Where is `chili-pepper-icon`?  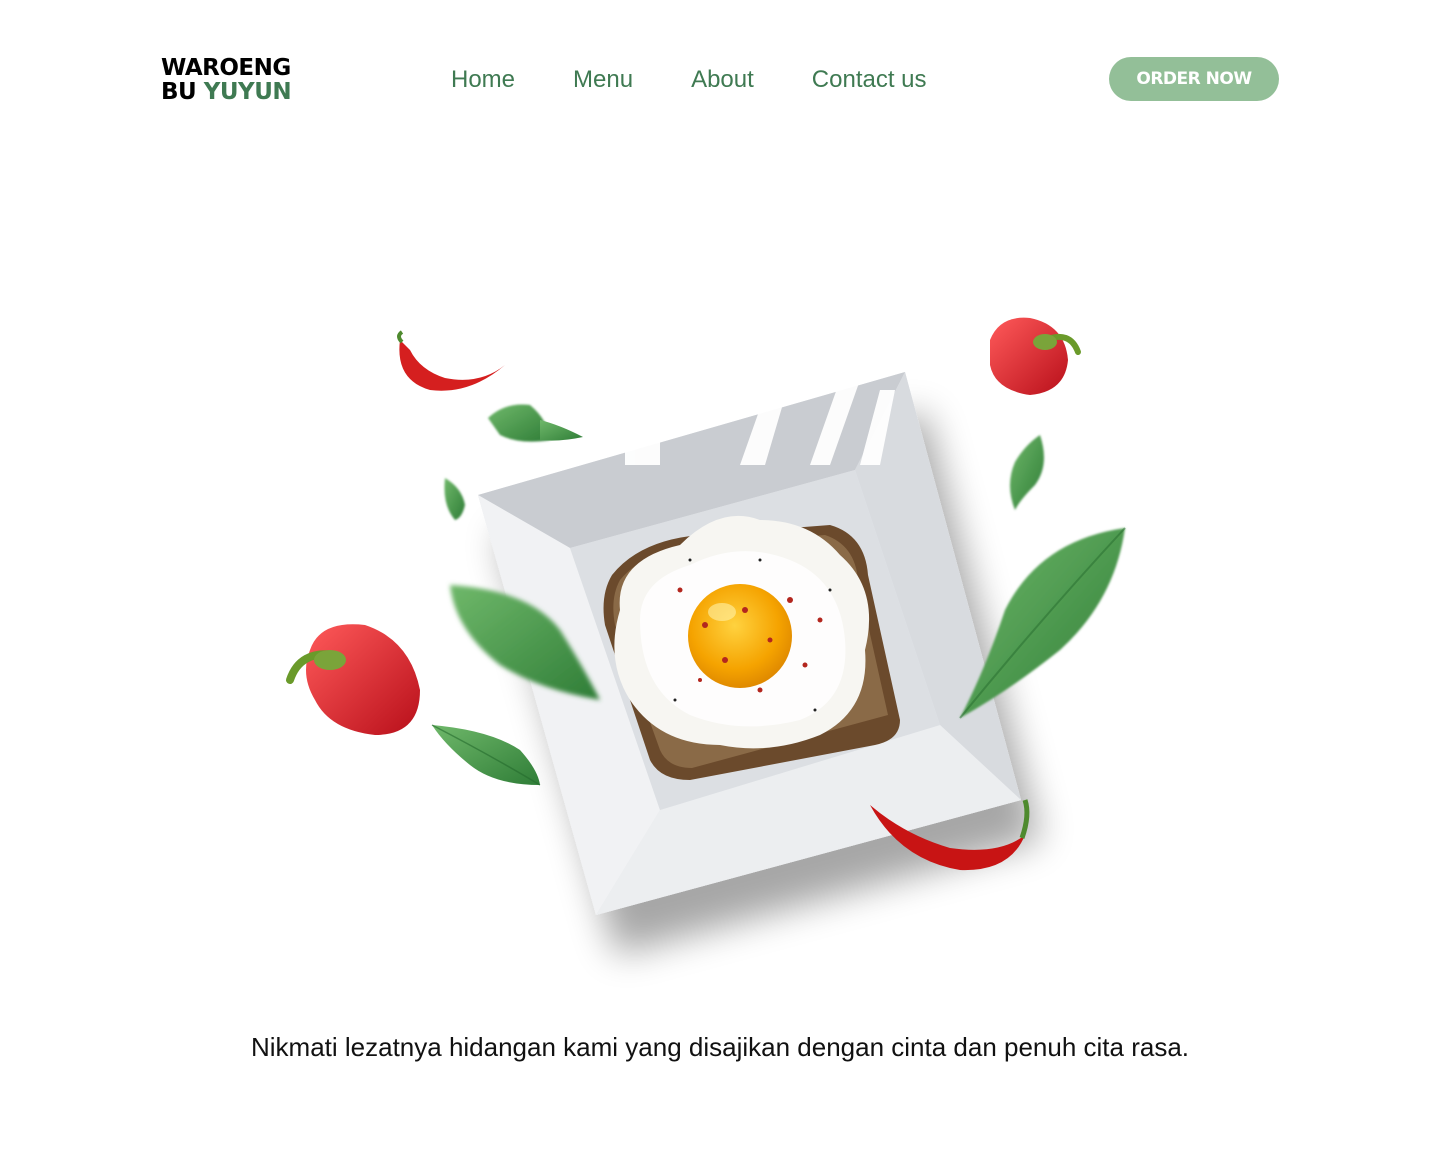 chili-pepper-icon is located at coordinates (451, 360).